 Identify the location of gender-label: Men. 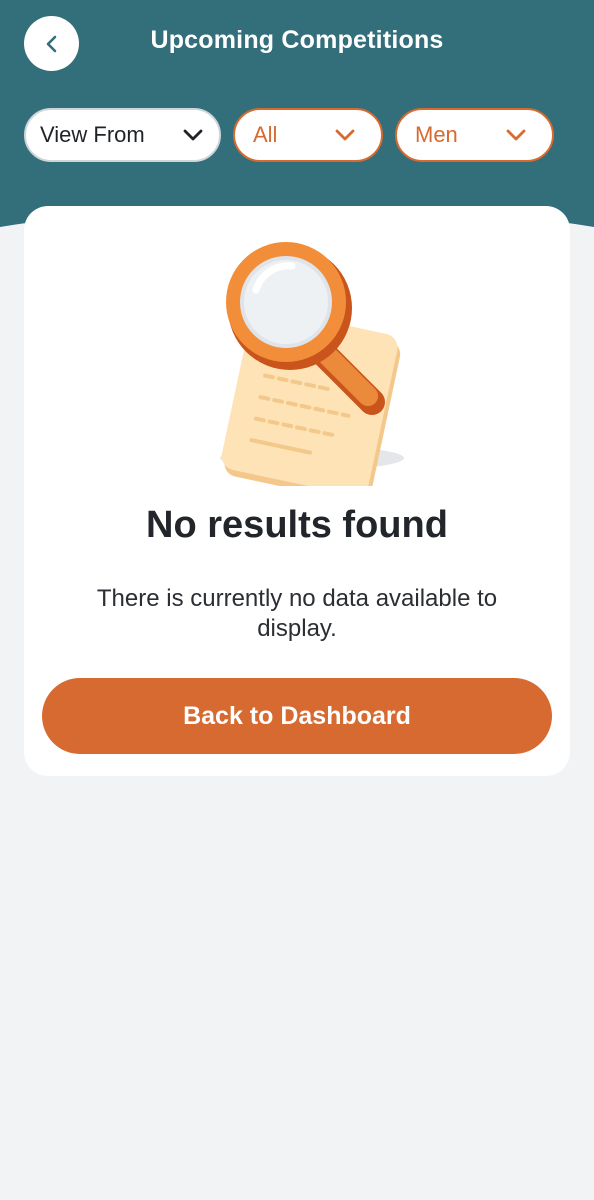
(436, 134).